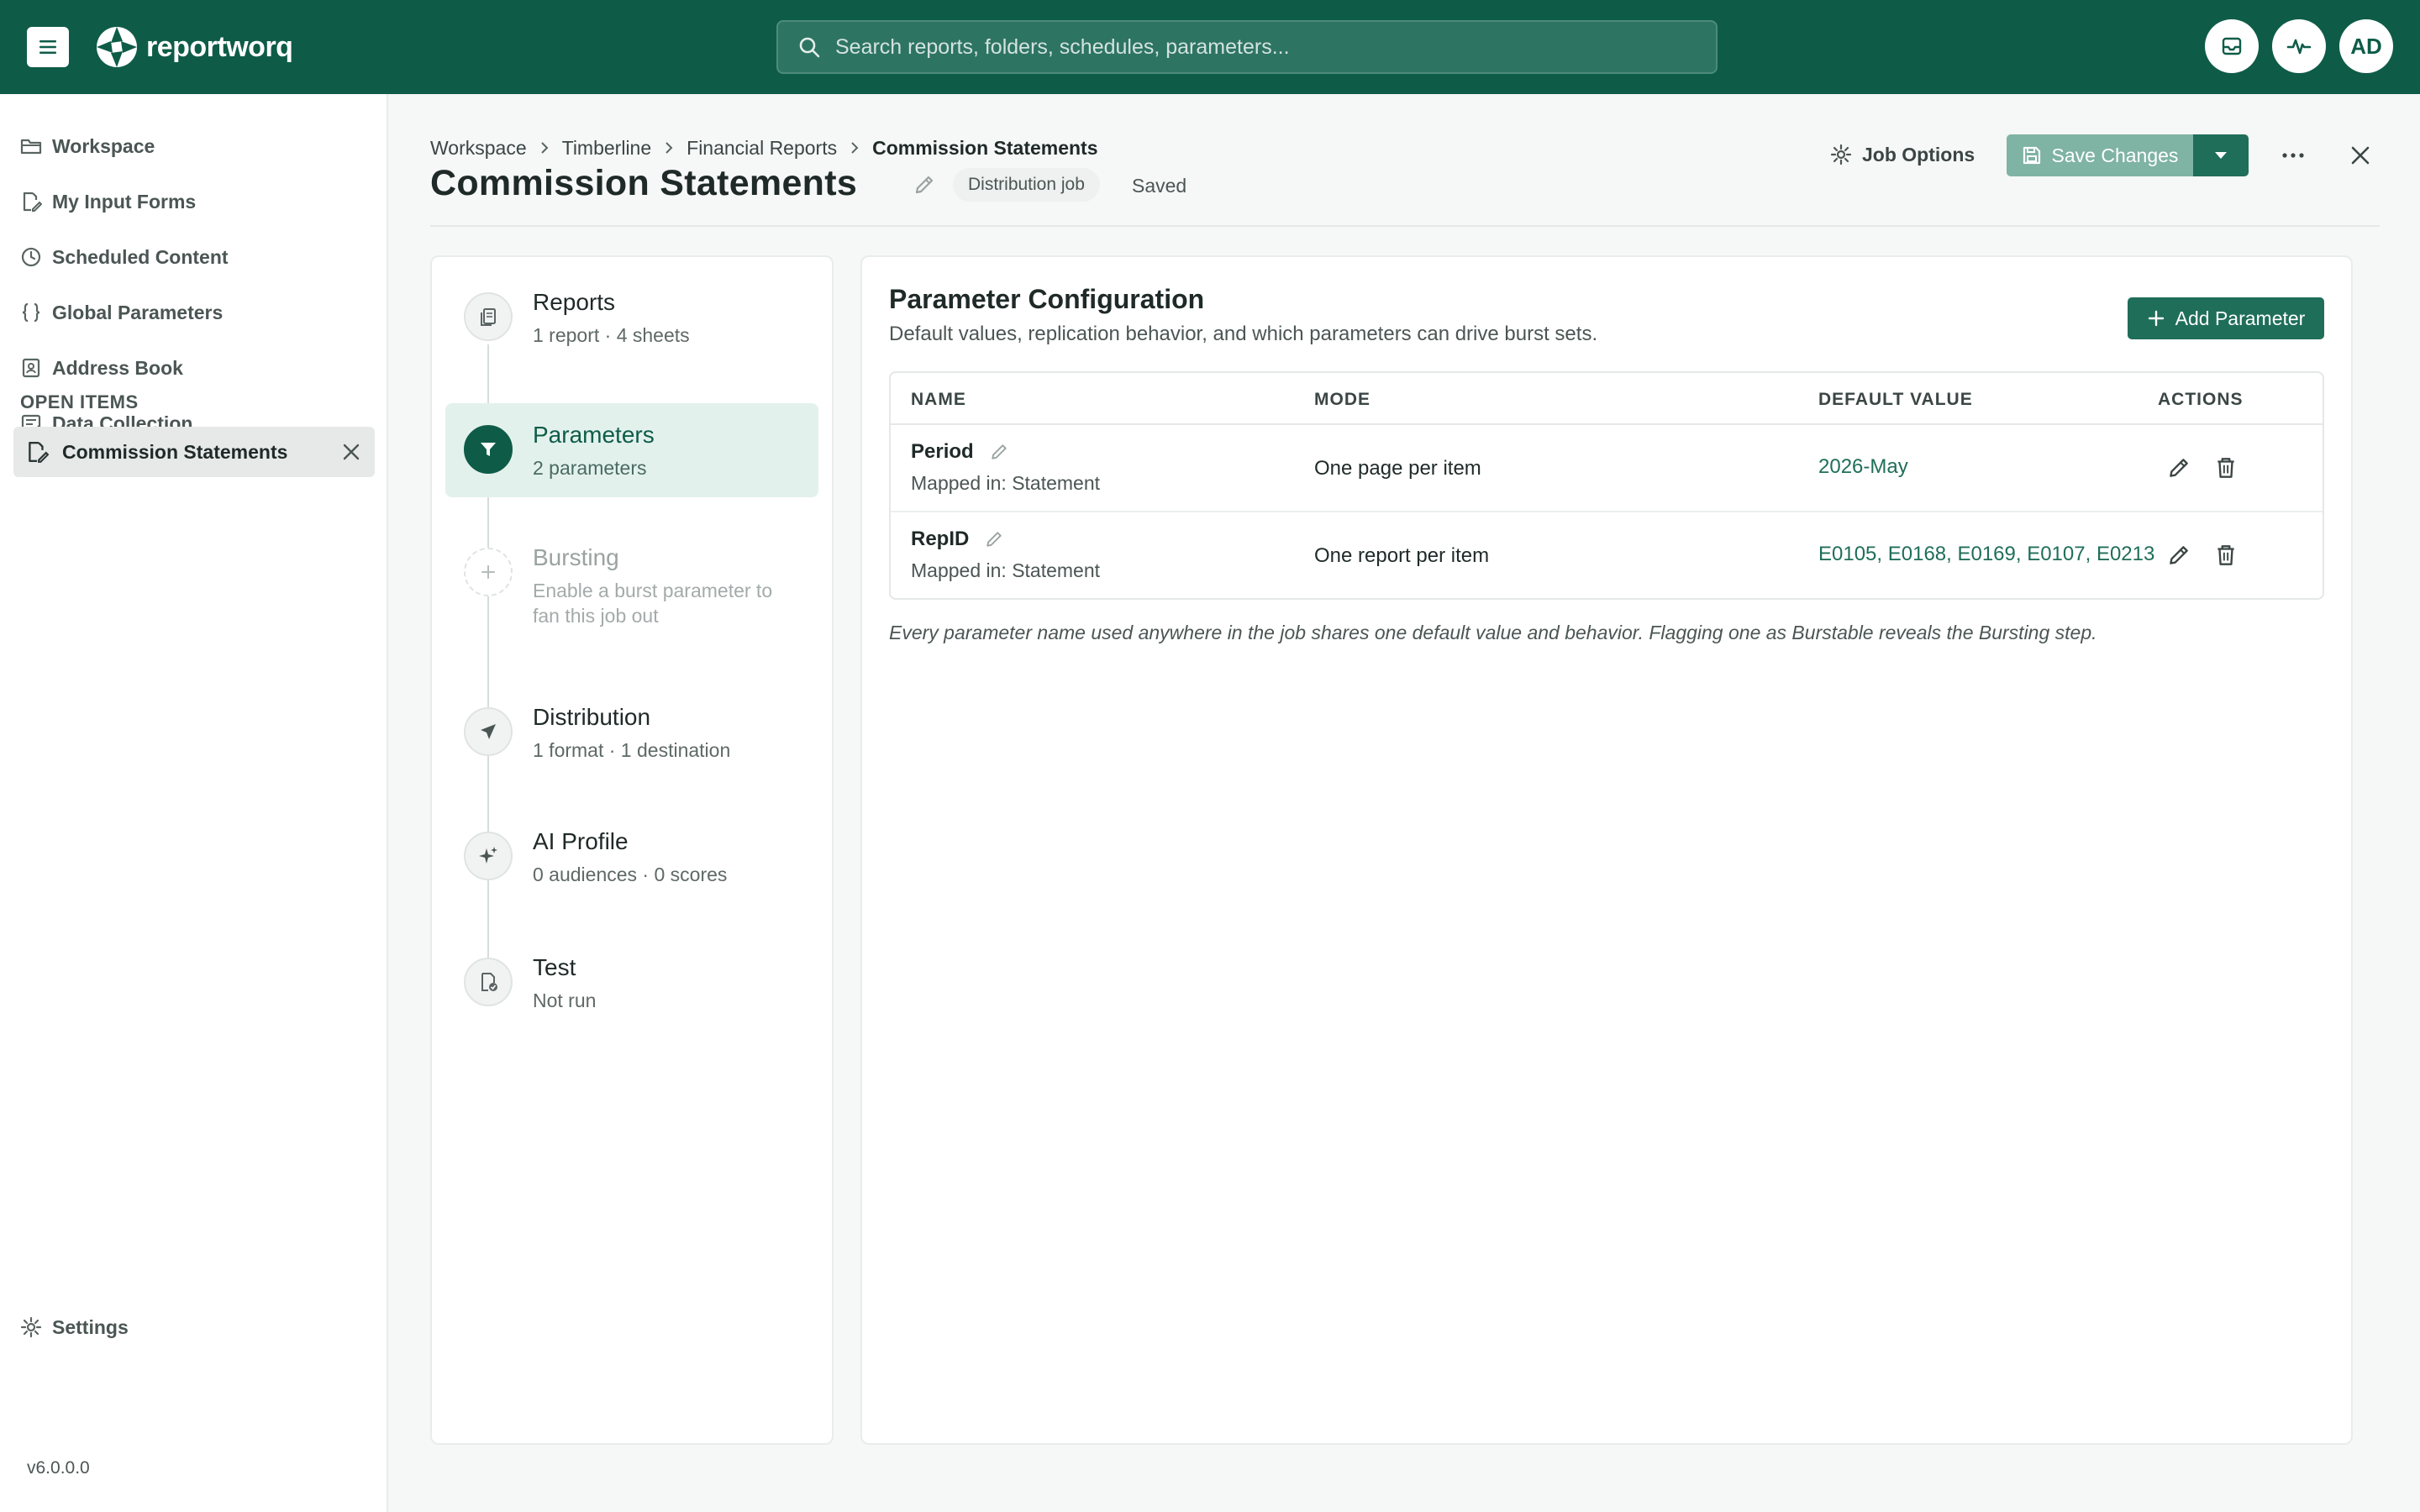  I want to click on filter-icon, so click(488, 449).